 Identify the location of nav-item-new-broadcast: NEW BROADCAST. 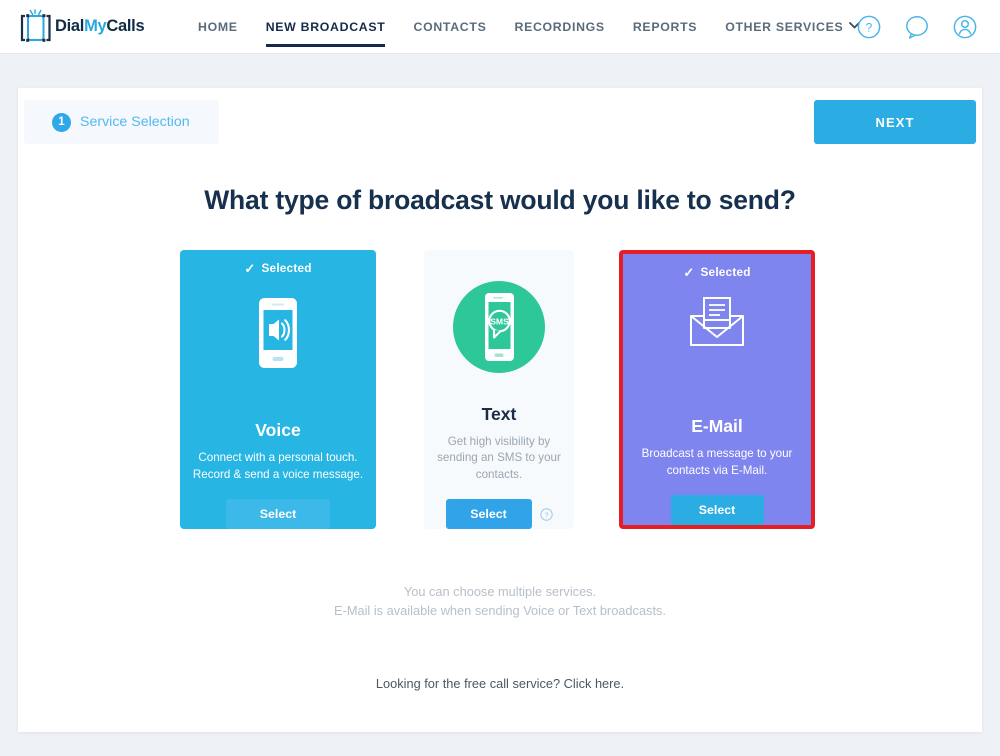
(325, 27).